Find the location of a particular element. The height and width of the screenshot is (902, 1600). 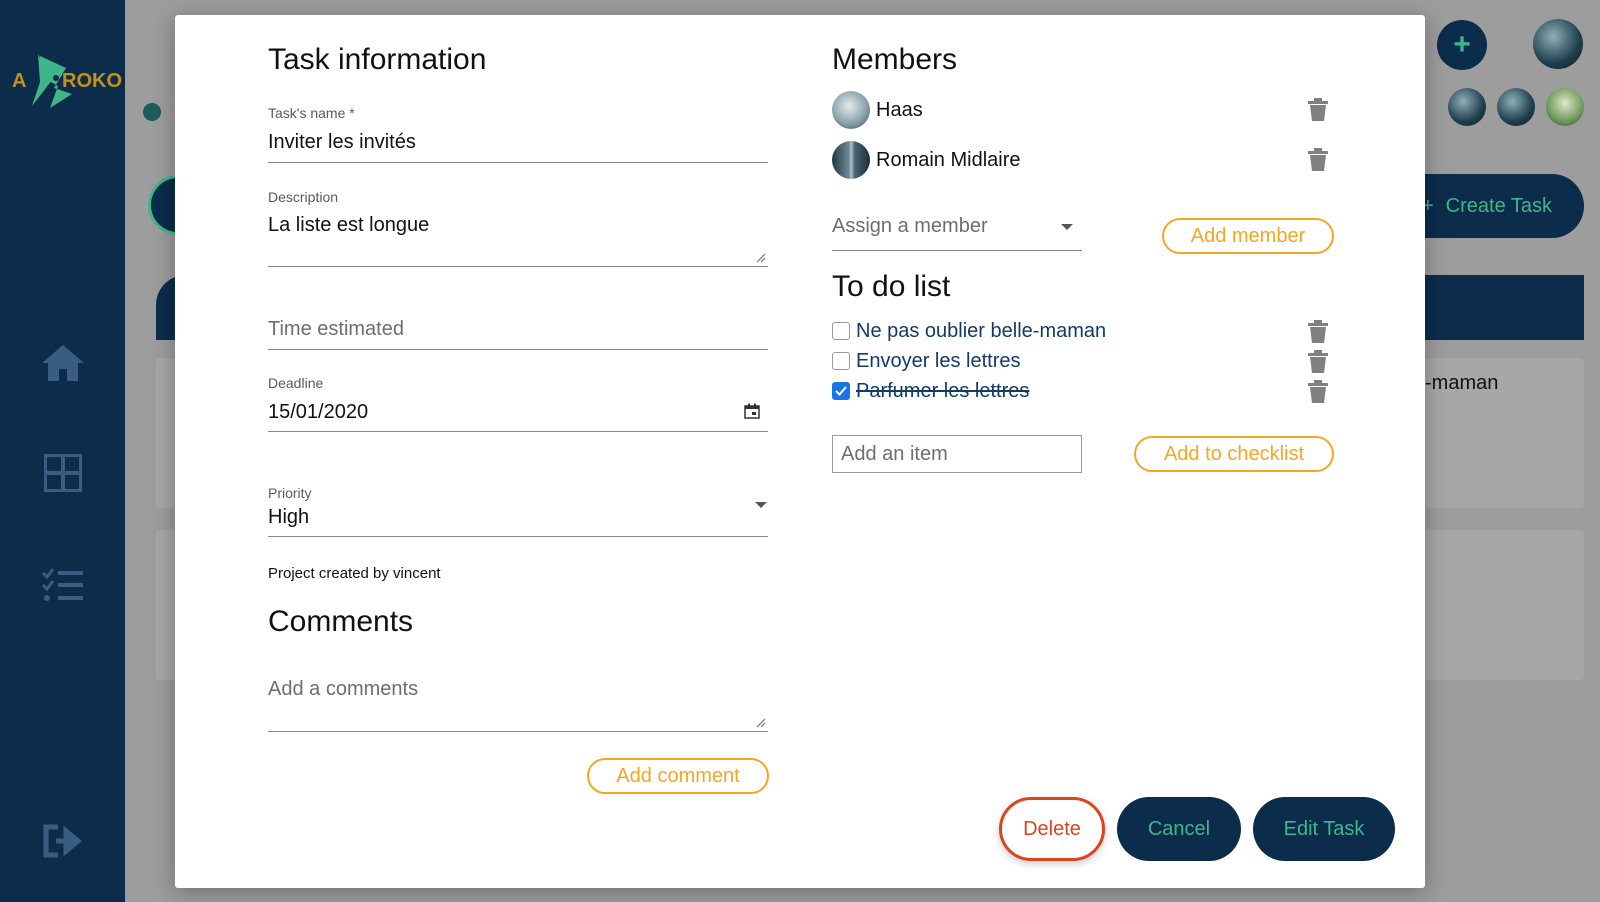

logo-letters: ROKO is located at coordinates (92, 81).